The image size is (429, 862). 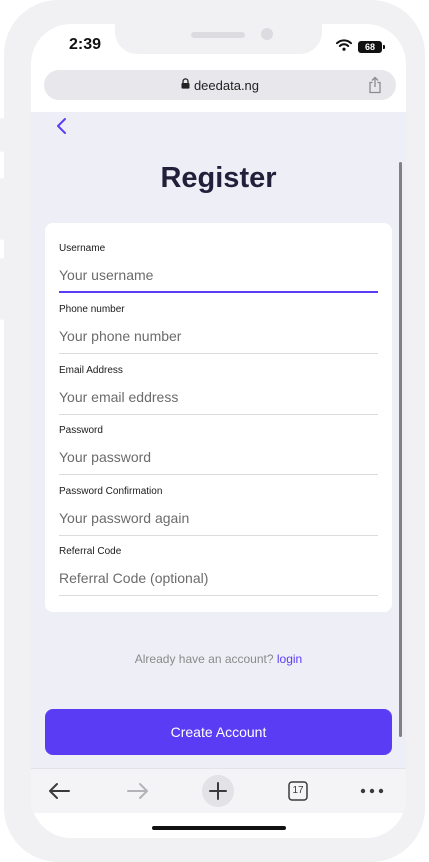 I want to click on username-input, so click(x=218, y=275).